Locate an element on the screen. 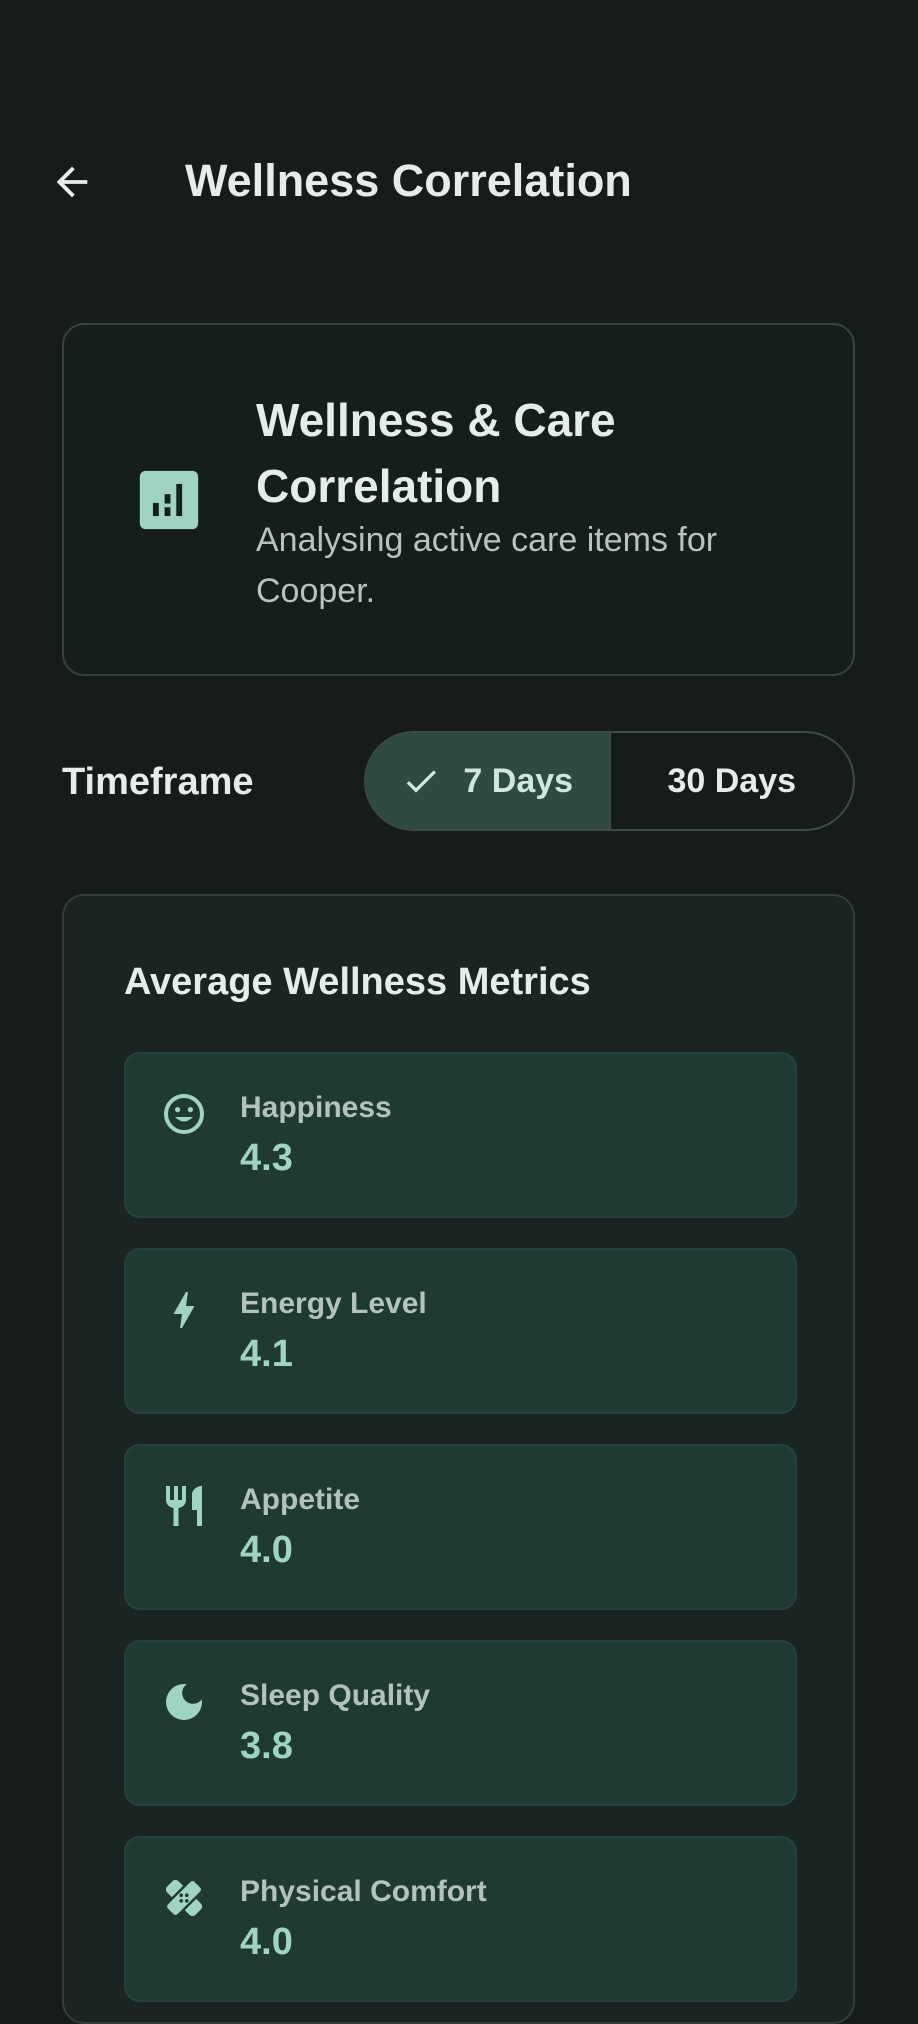  metric-label: Happiness is located at coordinates (316, 1107).